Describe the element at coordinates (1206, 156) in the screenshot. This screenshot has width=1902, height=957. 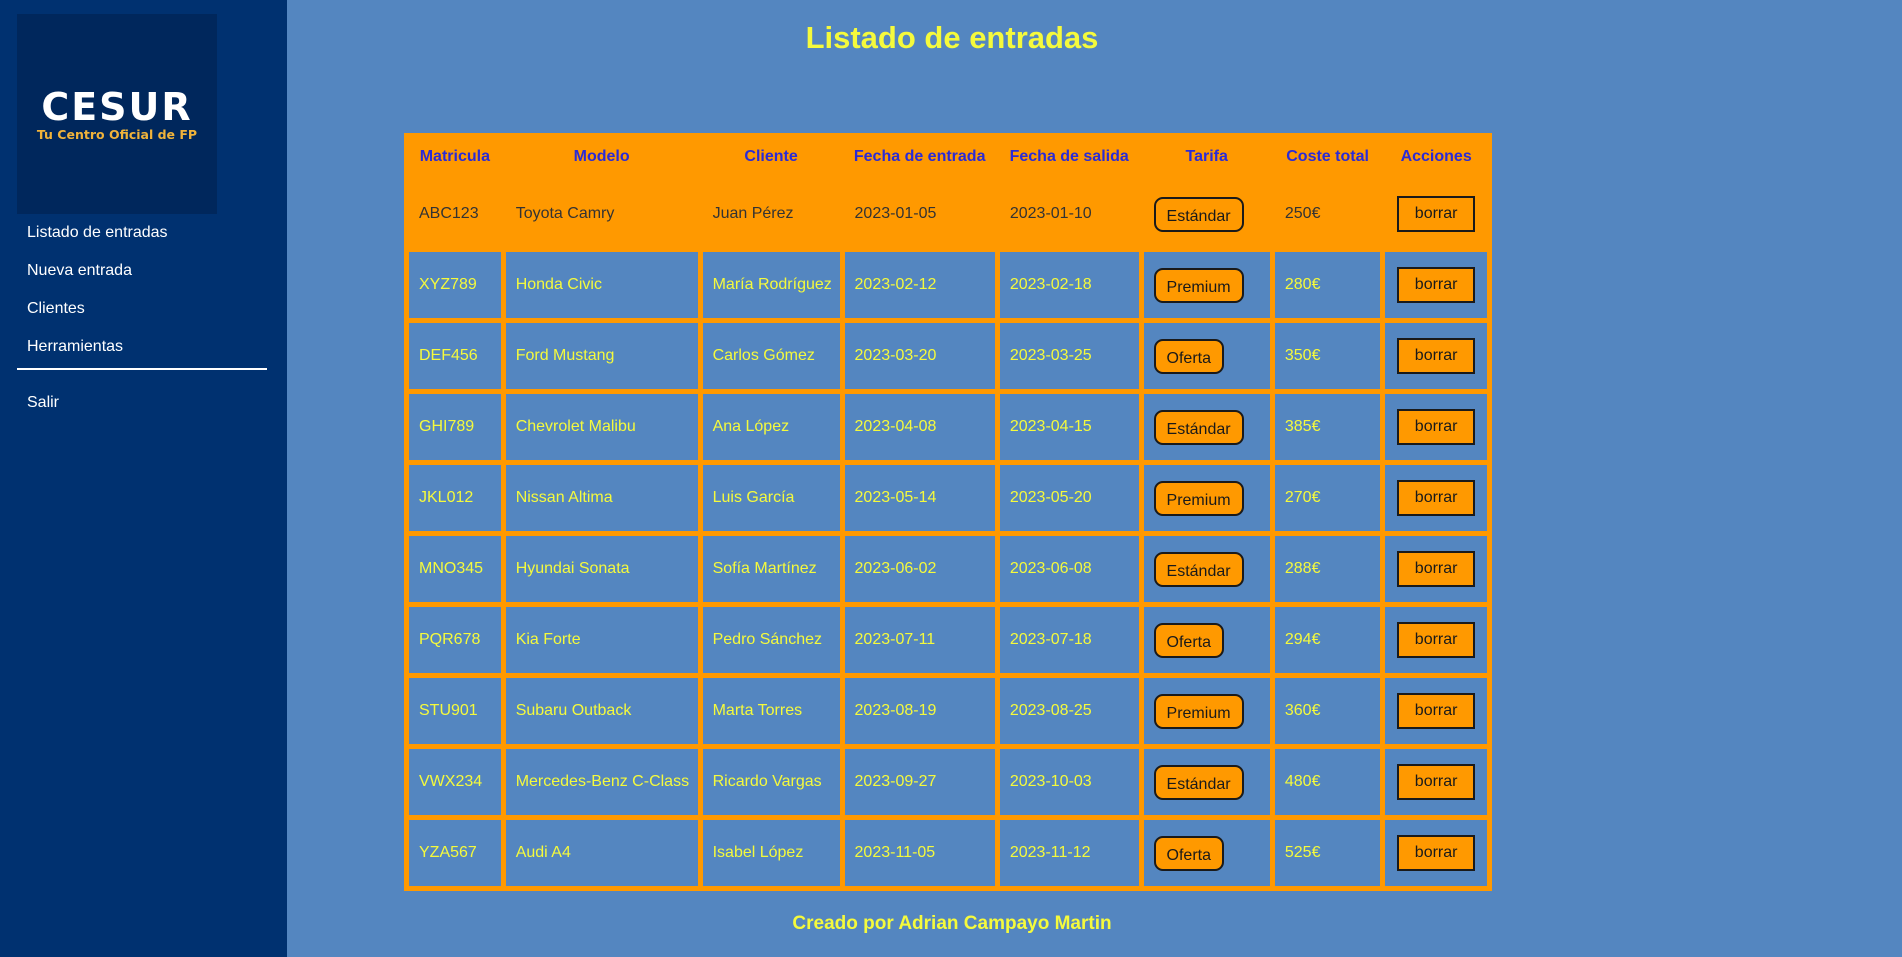
I see `column-header-tarifa: Tarifa` at that location.